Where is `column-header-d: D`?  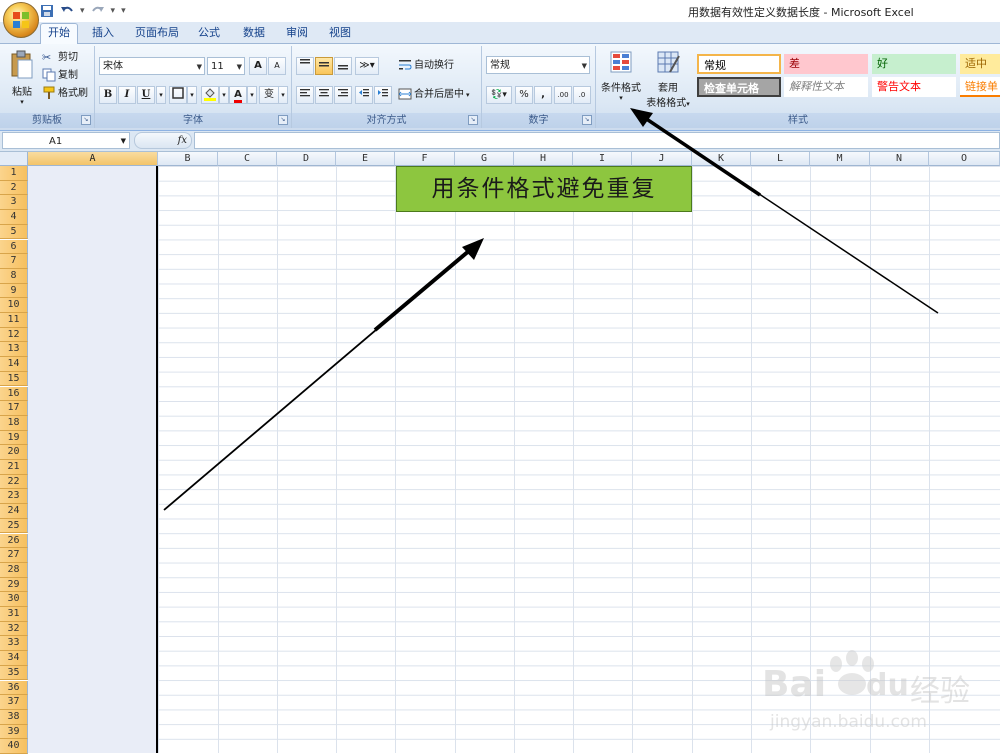 column-header-d: D is located at coordinates (306, 159).